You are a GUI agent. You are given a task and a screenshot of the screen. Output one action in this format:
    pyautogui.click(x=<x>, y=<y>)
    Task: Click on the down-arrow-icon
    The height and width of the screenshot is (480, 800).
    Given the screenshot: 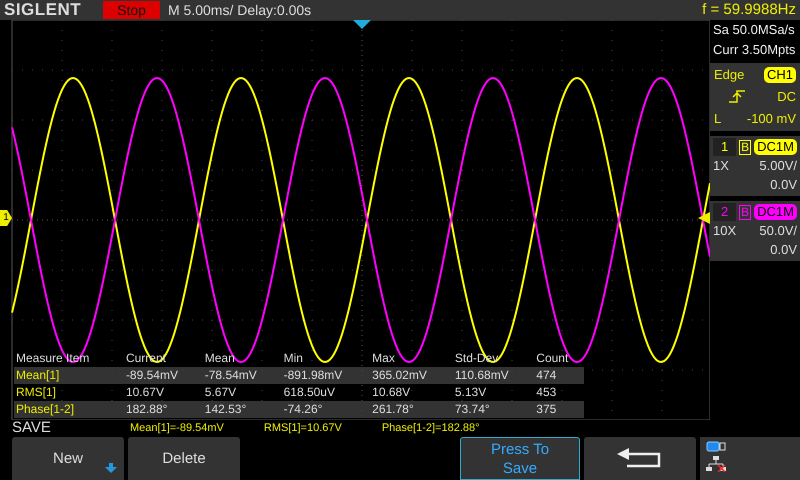 What is the action you would take?
    pyautogui.click(x=111, y=468)
    